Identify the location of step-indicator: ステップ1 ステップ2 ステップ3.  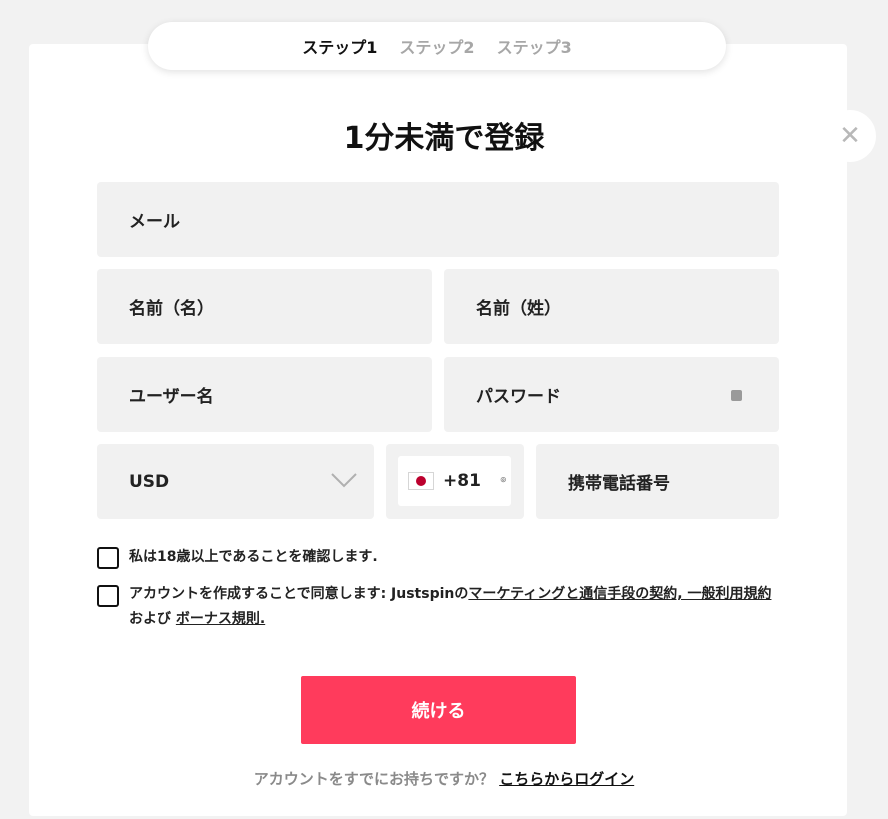
(437, 46).